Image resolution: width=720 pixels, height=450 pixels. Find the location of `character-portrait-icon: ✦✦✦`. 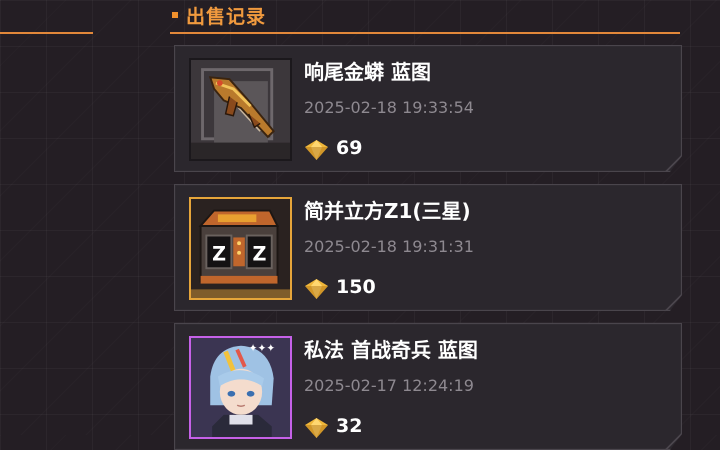

character-portrait-icon: ✦✦✦ is located at coordinates (240, 387).